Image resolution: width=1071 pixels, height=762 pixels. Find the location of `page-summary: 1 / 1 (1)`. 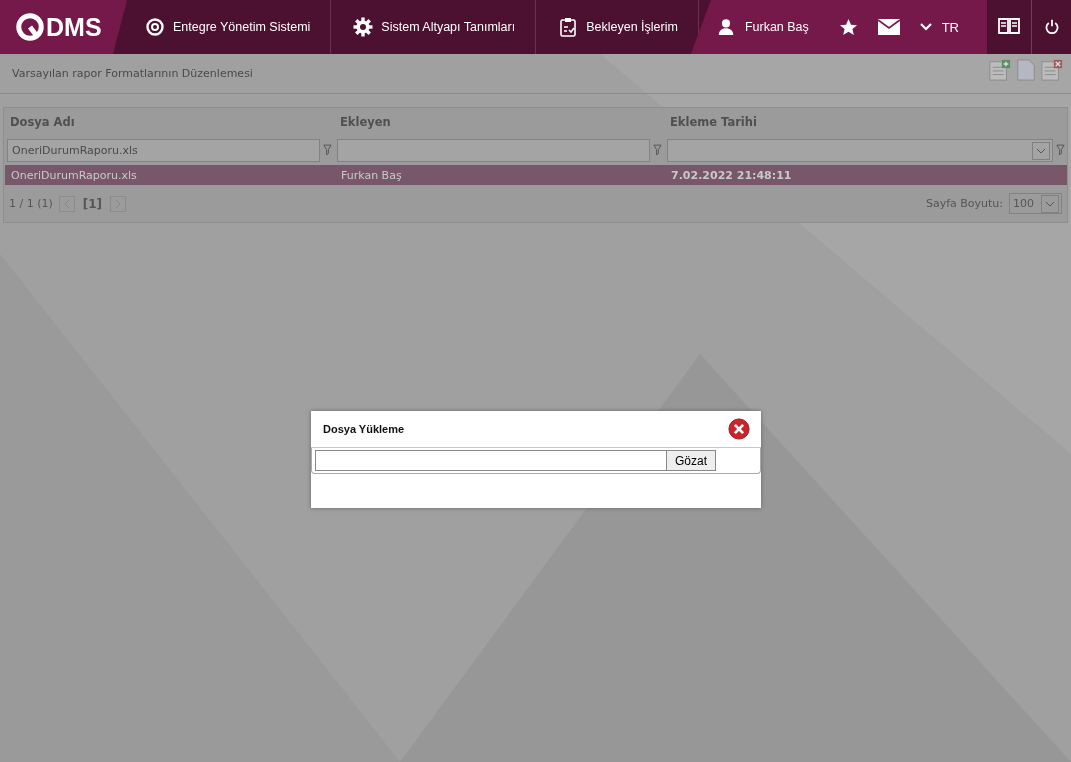

page-summary: 1 / 1 (1) is located at coordinates (31, 203).